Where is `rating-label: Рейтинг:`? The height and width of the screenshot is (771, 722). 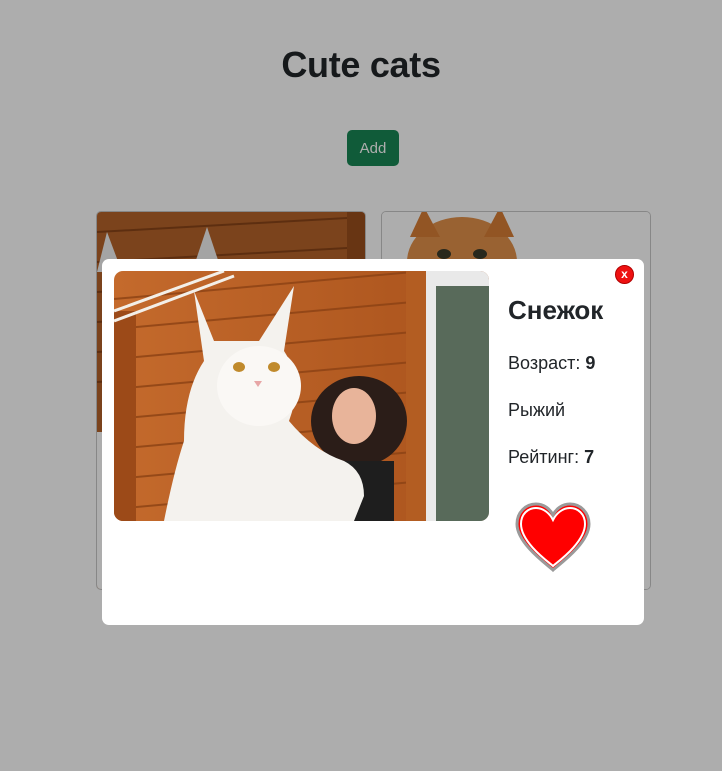 rating-label: Рейтинг: is located at coordinates (544, 457).